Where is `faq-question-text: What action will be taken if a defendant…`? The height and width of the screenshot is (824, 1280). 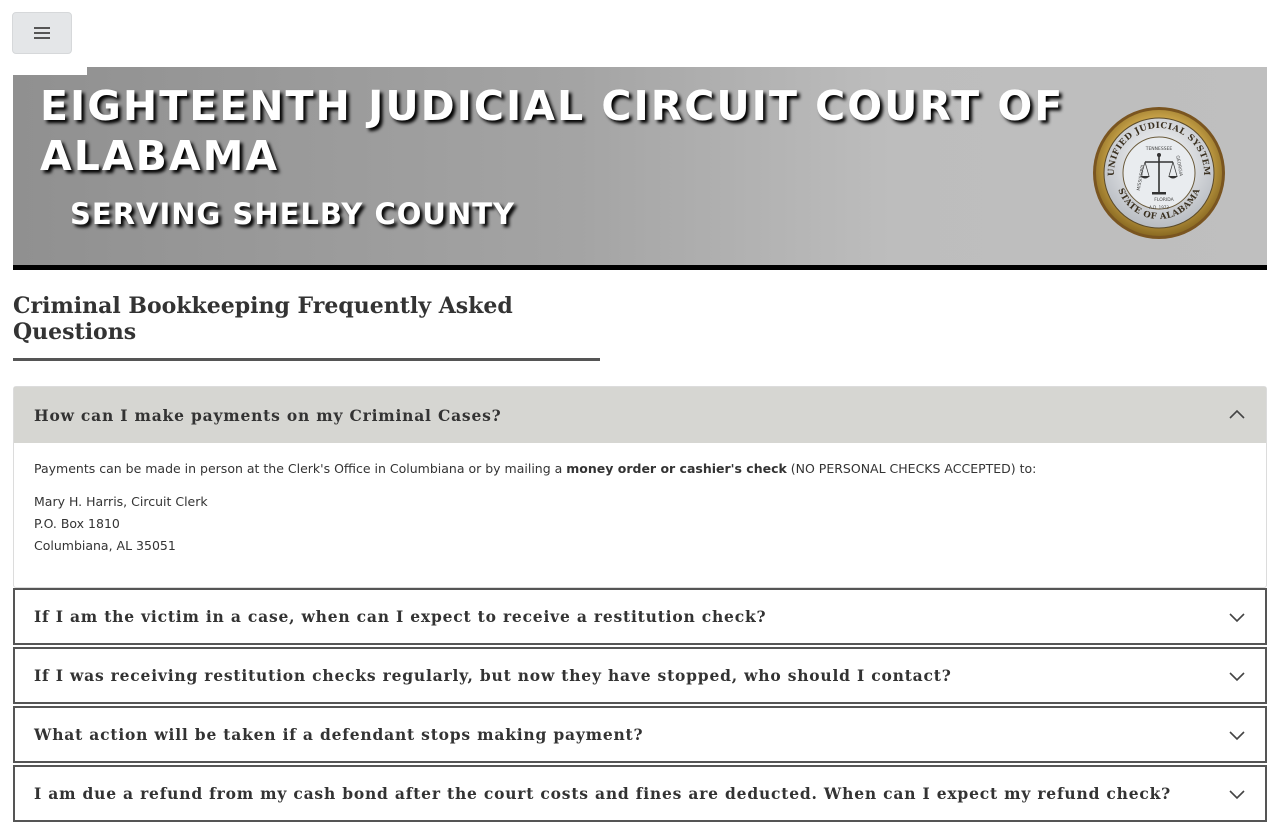 faq-question-text: What action will be taken if a defendant… is located at coordinates (339, 734).